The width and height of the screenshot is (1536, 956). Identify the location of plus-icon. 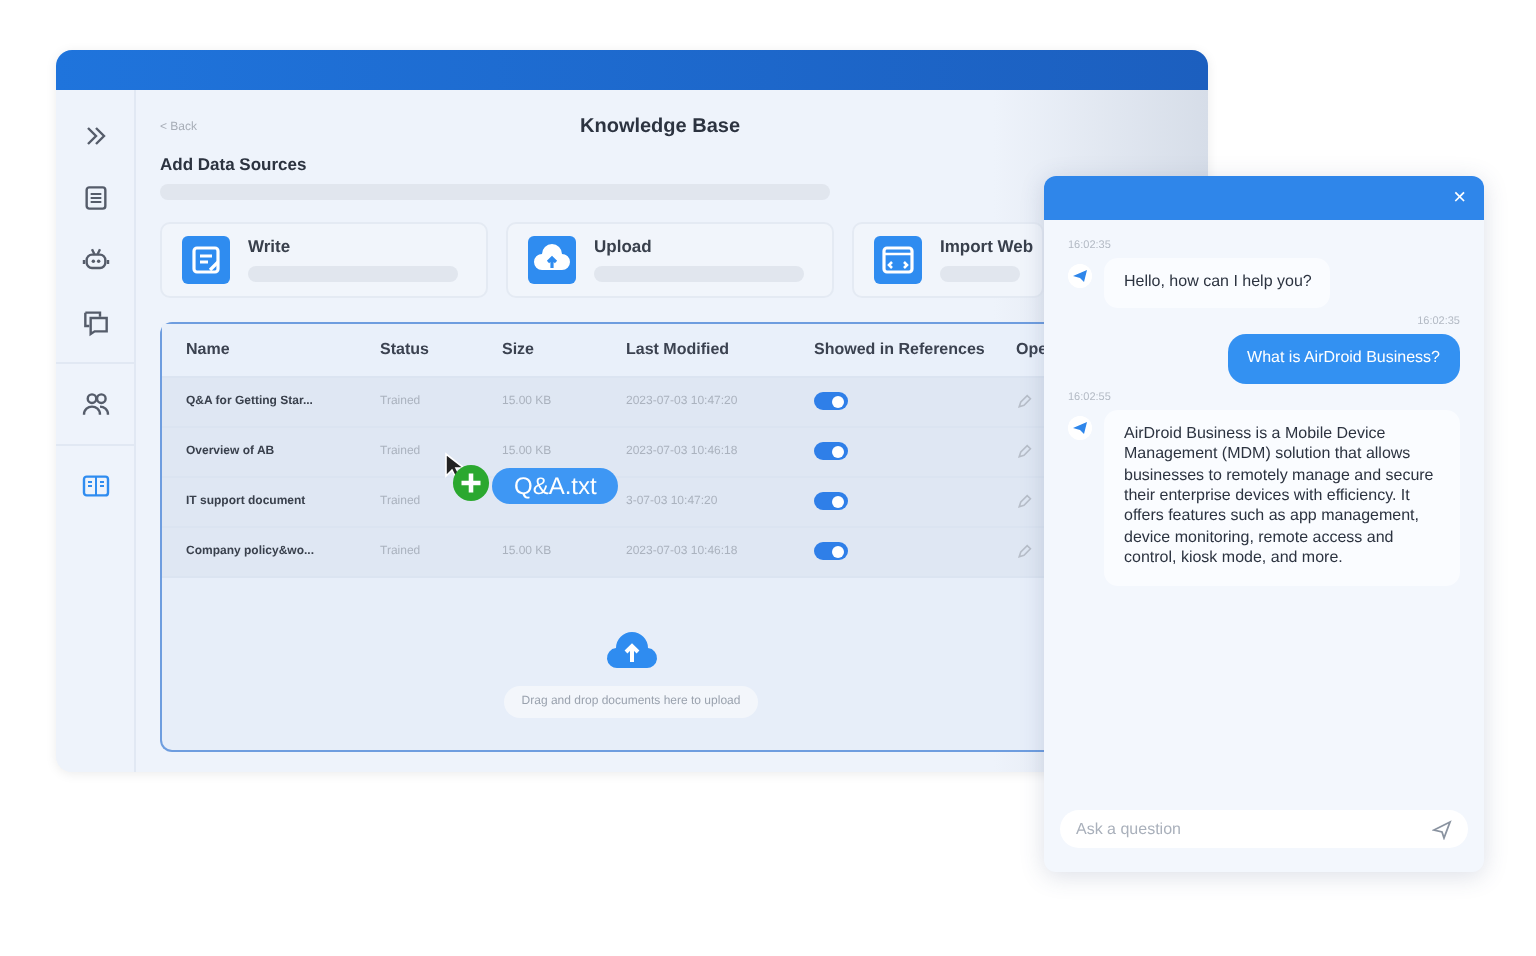
(471, 483).